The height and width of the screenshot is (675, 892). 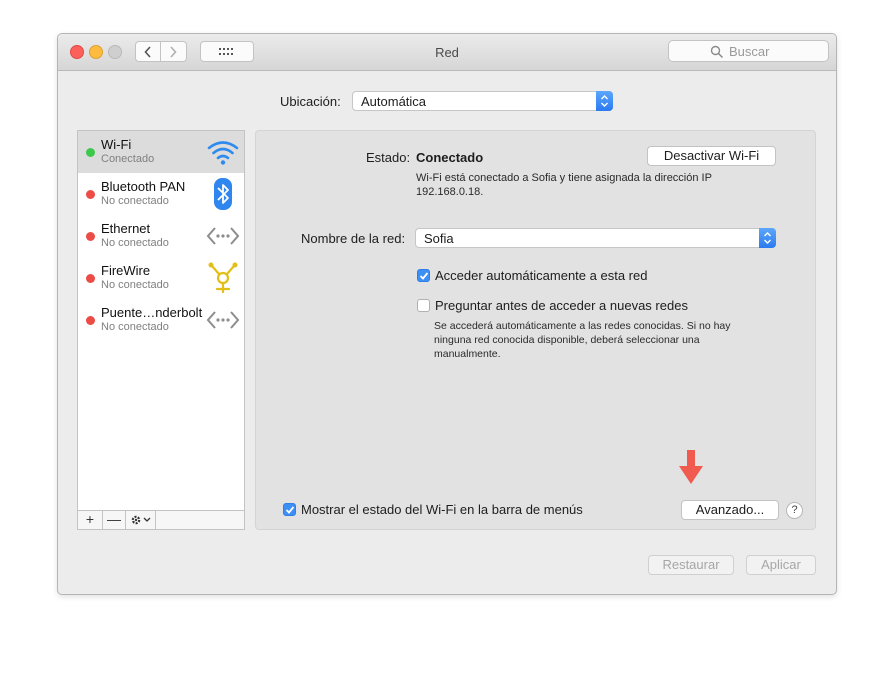 What do you see at coordinates (423, 305) in the screenshot?
I see `ask-join-checkbox` at bounding box center [423, 305].